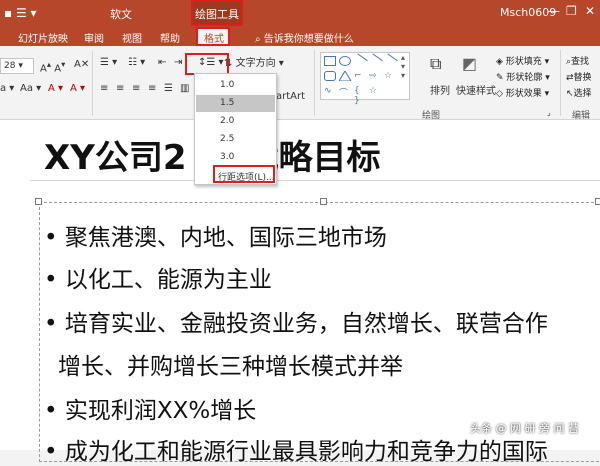 The width and height of the screenshot is (600, 466). What do you see at coordinates (10, 66) in the screenshot?
I see `font-size-value: 28` at bounding box center [10, 66].